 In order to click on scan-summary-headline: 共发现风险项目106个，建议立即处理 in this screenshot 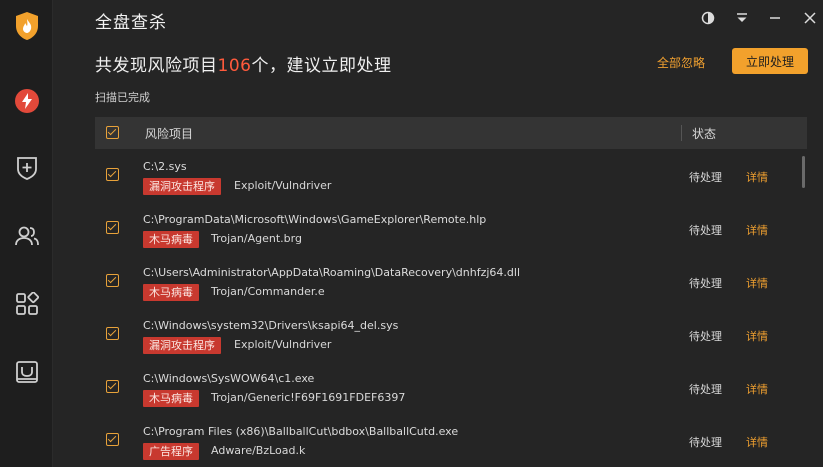, I will do `click(243, 63)`.